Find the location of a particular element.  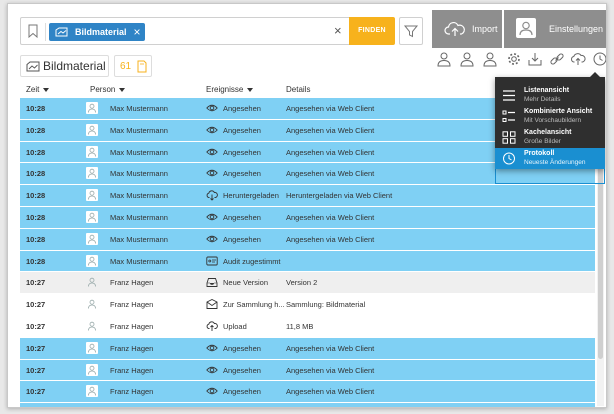

row-event: Upload is located at coordinates (235, 326).